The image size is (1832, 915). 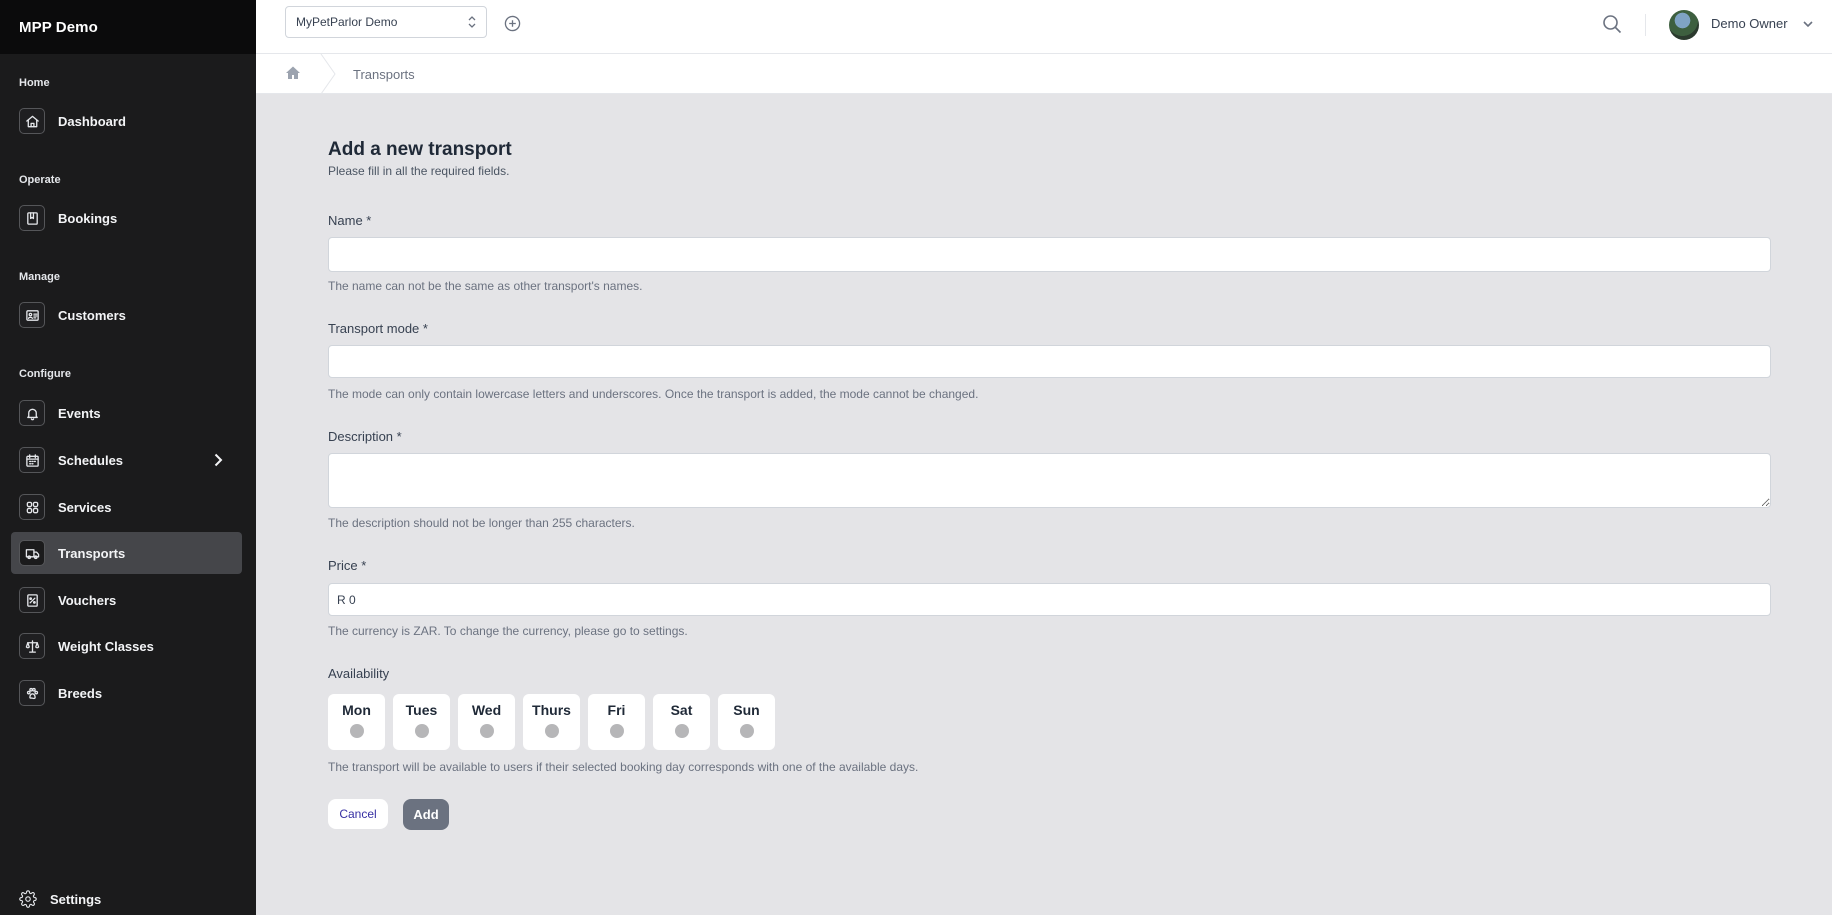 What do you see at coordinates (32, 121) in the screenshot?
I see `home-icon` at bounding box center [32, 121].